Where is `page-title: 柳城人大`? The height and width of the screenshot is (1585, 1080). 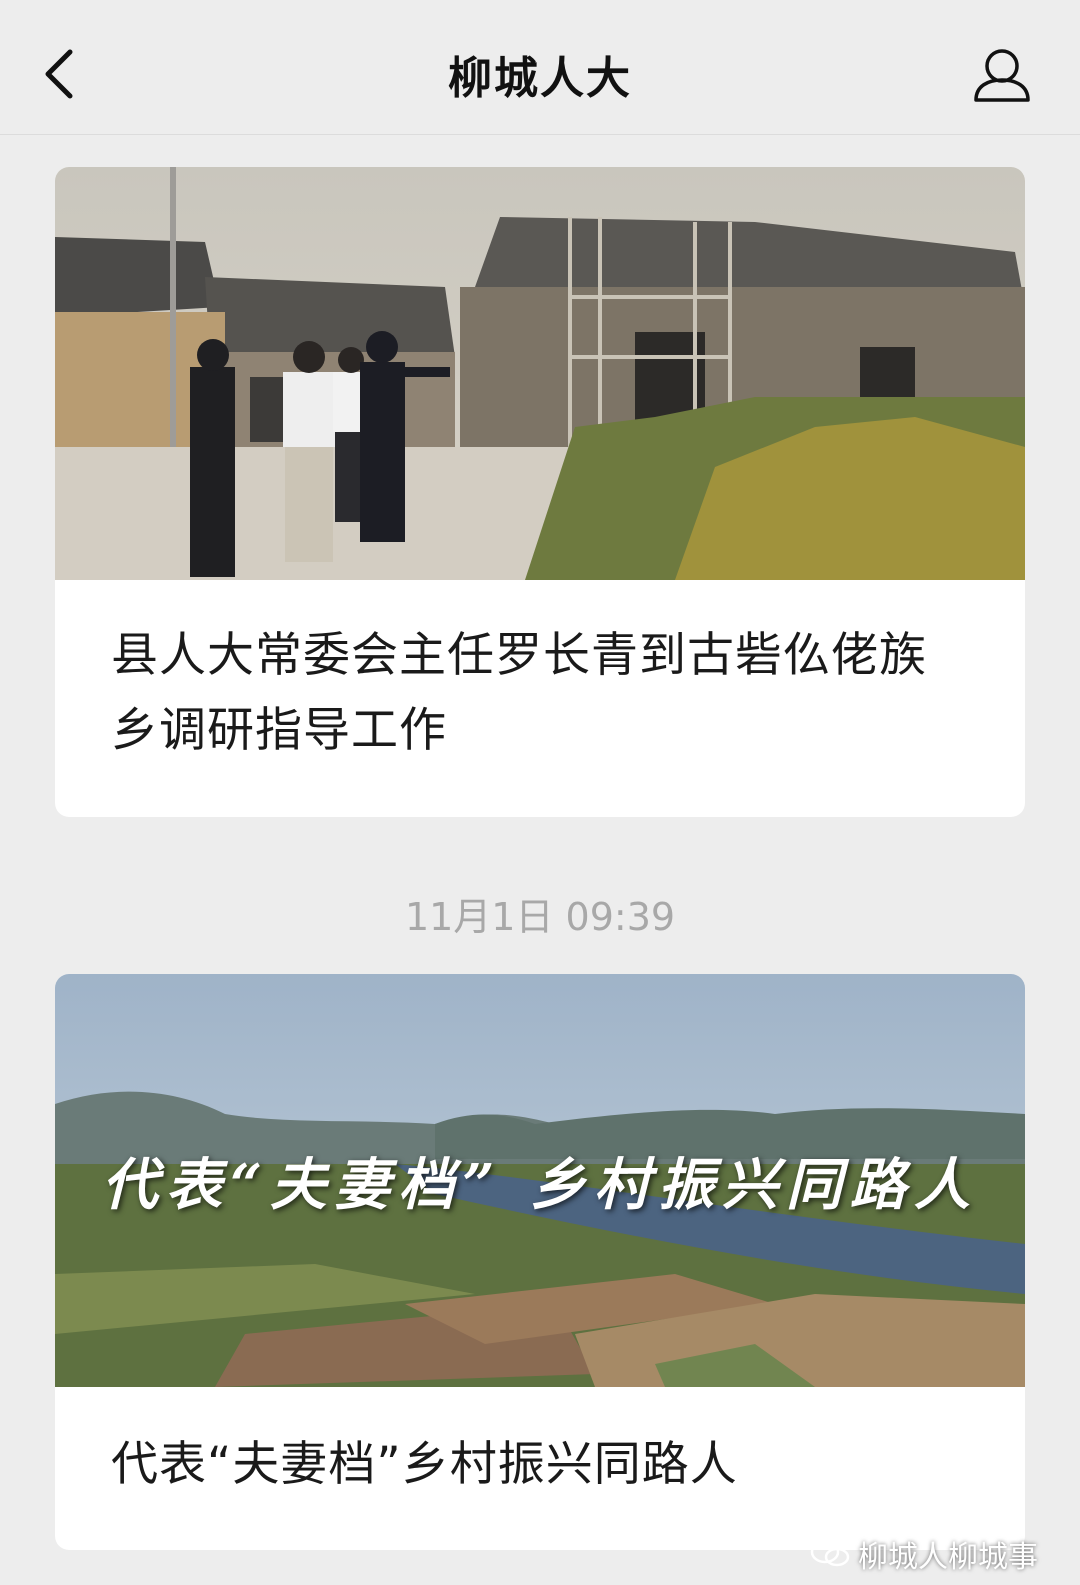
page-title: 柳城人大 is located at coordinates (540, 78).